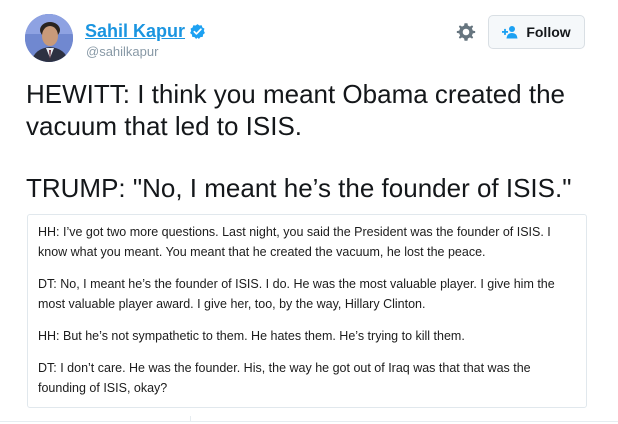 The width and height of the screenshot is (618, 424). I want to click on add-user-icon, so click(511, 32).